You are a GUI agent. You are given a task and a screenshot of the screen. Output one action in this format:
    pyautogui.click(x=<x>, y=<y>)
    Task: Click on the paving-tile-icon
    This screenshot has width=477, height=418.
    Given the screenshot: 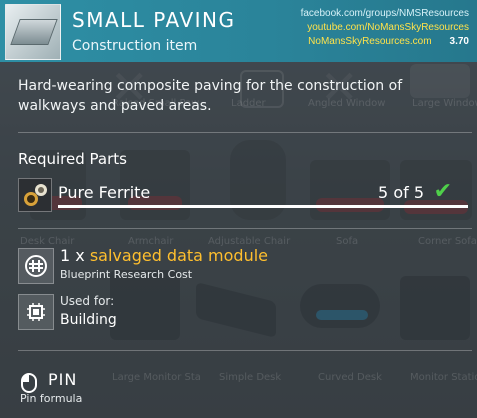 What is the action you would take?
    pyautogui.click(x=34, y=32)
    